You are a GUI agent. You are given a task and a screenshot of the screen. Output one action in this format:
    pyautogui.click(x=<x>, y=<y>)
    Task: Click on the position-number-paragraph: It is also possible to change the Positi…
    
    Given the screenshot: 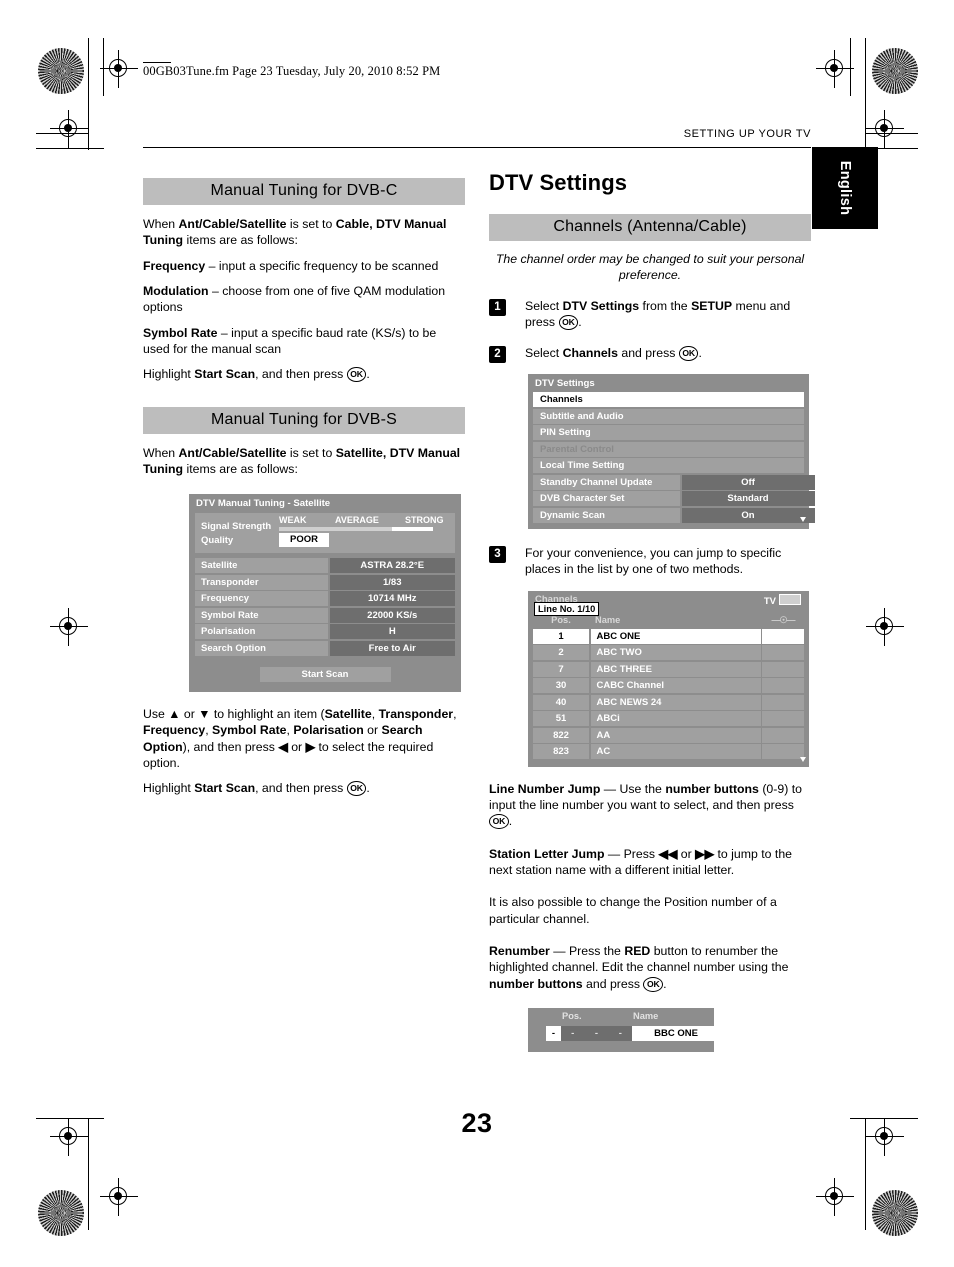 What is the action you would take?
    pyautogui.click(x=633, y=910)
    